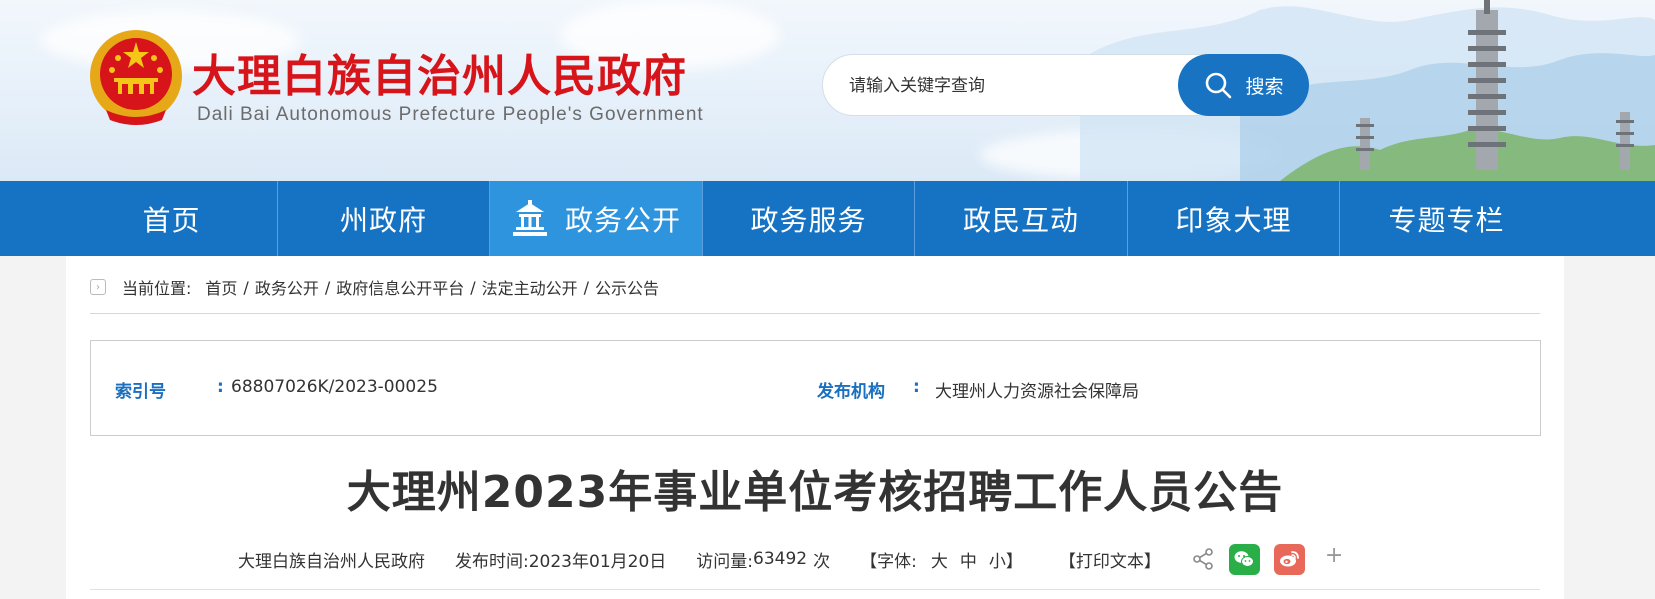 The height and width of the screenshot is (599, 1655). What do you see at coordinates (98, 287) in the screenshot?
I see `location-icon: ›` at bounding box center [98, 287].